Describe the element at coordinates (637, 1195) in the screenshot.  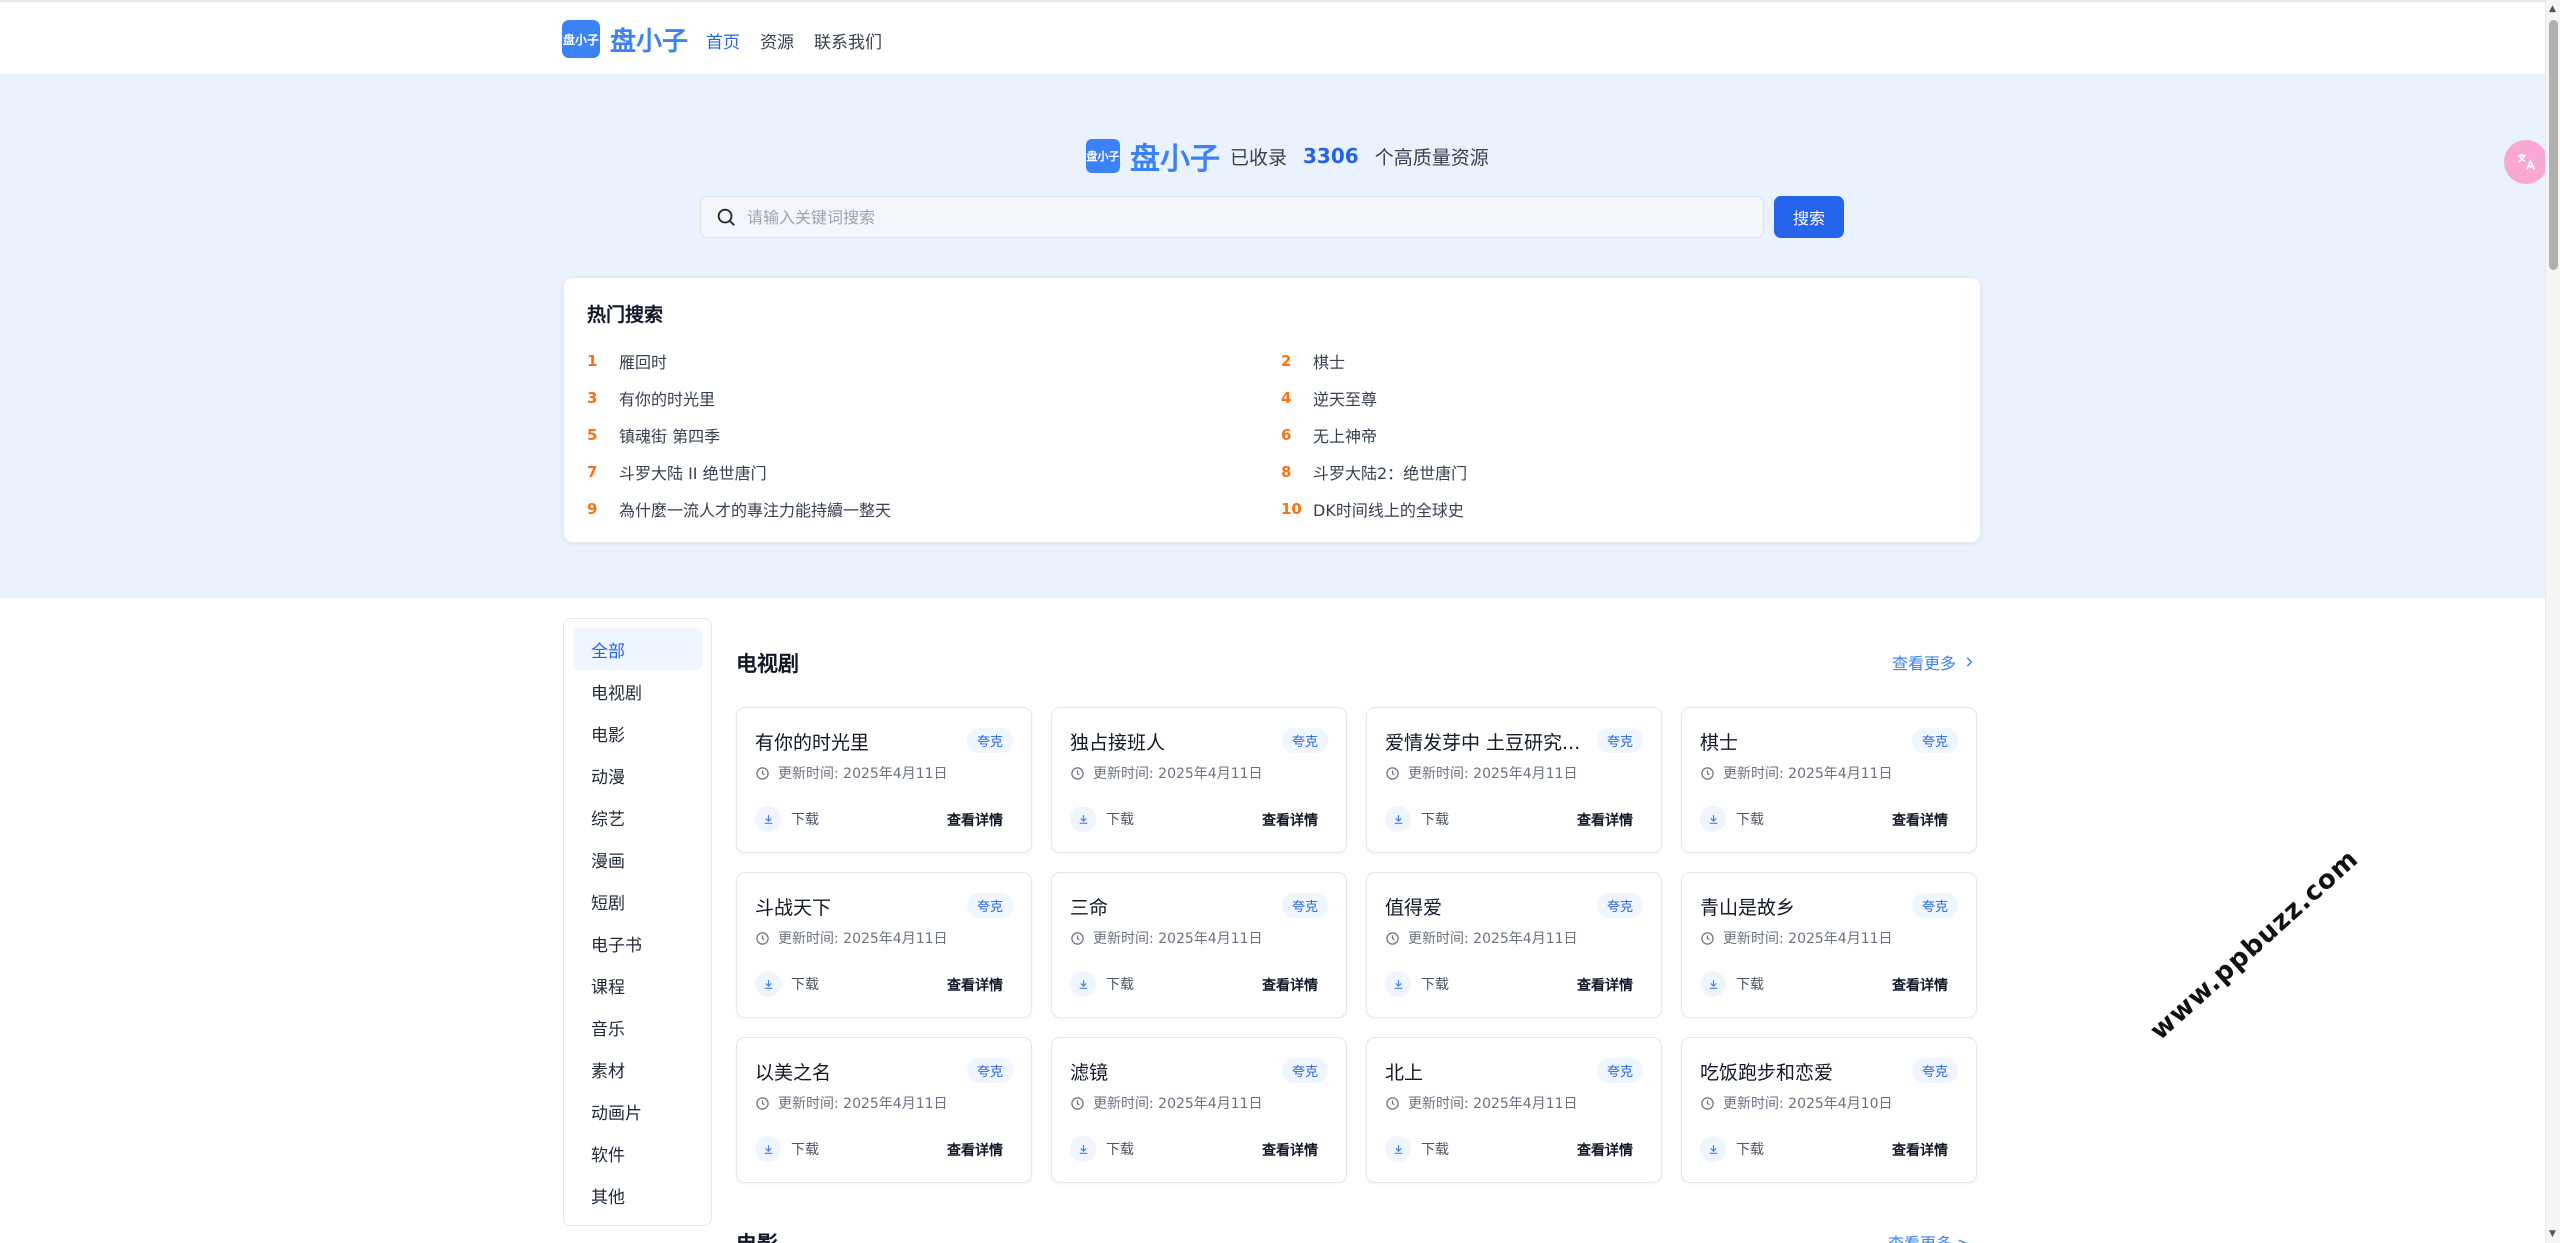
I see `category-other: 其他` at that location.